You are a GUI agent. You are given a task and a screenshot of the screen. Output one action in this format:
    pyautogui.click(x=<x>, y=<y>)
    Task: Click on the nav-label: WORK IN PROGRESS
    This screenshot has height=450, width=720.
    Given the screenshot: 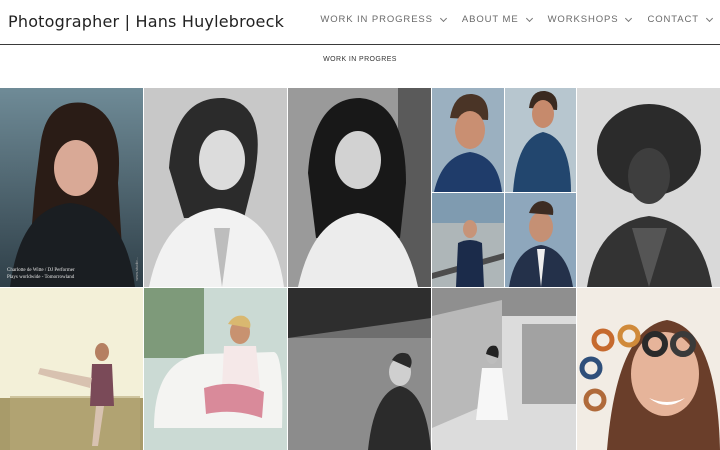 What is the action you would take?
    pyautogui.click(x=376, y=19)
    